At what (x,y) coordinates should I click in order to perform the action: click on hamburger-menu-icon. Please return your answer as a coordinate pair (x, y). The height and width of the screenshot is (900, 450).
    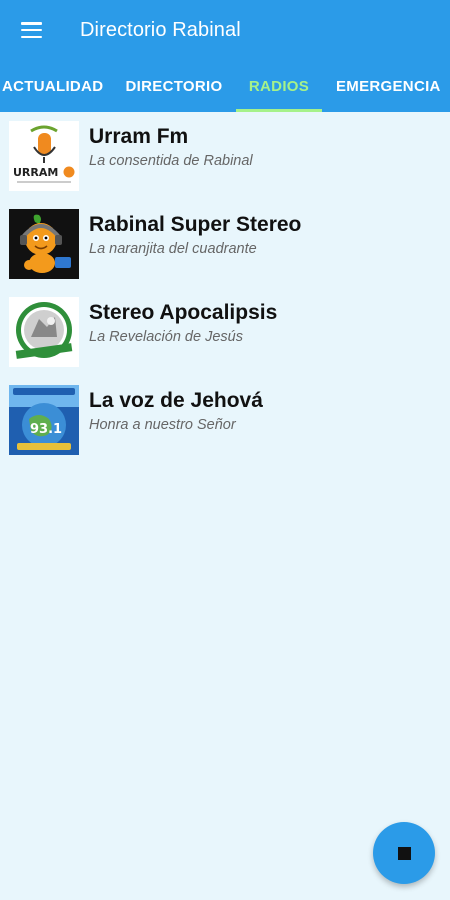
    Looking at the image, I should click on (31, 30).